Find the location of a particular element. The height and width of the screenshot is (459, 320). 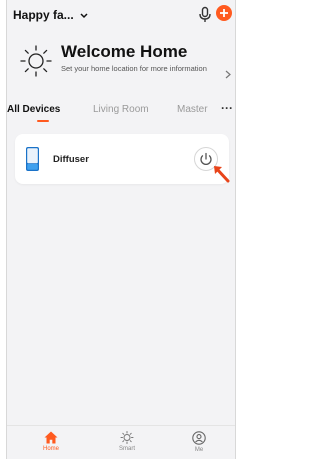

more-icon: ··· is located at coordinates (227, 108).